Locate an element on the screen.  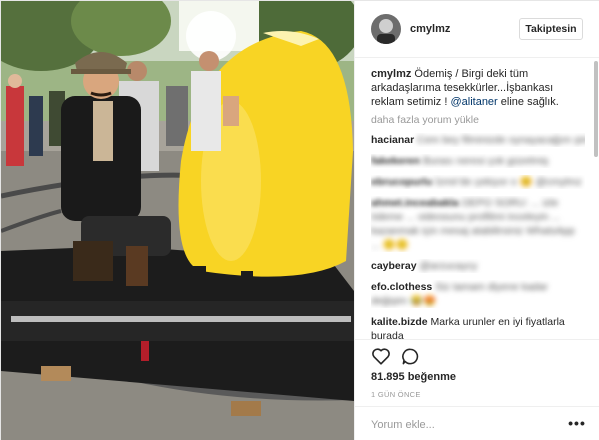
comment-username: kalite.bizde is located at coordinates (399, 322).